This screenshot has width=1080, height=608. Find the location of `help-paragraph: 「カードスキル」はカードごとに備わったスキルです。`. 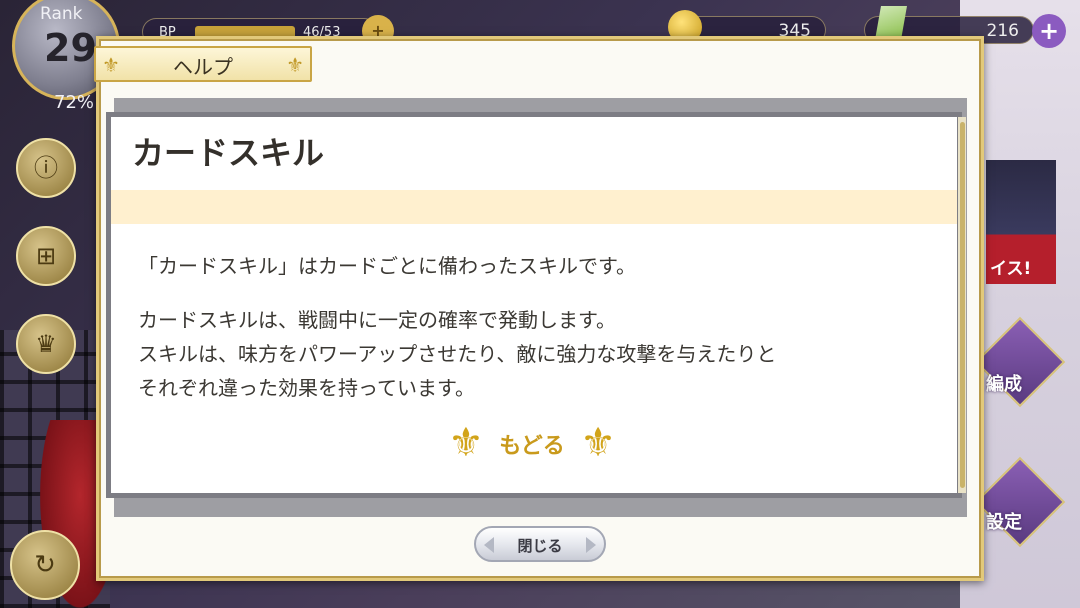

help-paragraph: 「カードスキル」はカードごとに備わったスキルです。 is located at coordinates (387, 266).